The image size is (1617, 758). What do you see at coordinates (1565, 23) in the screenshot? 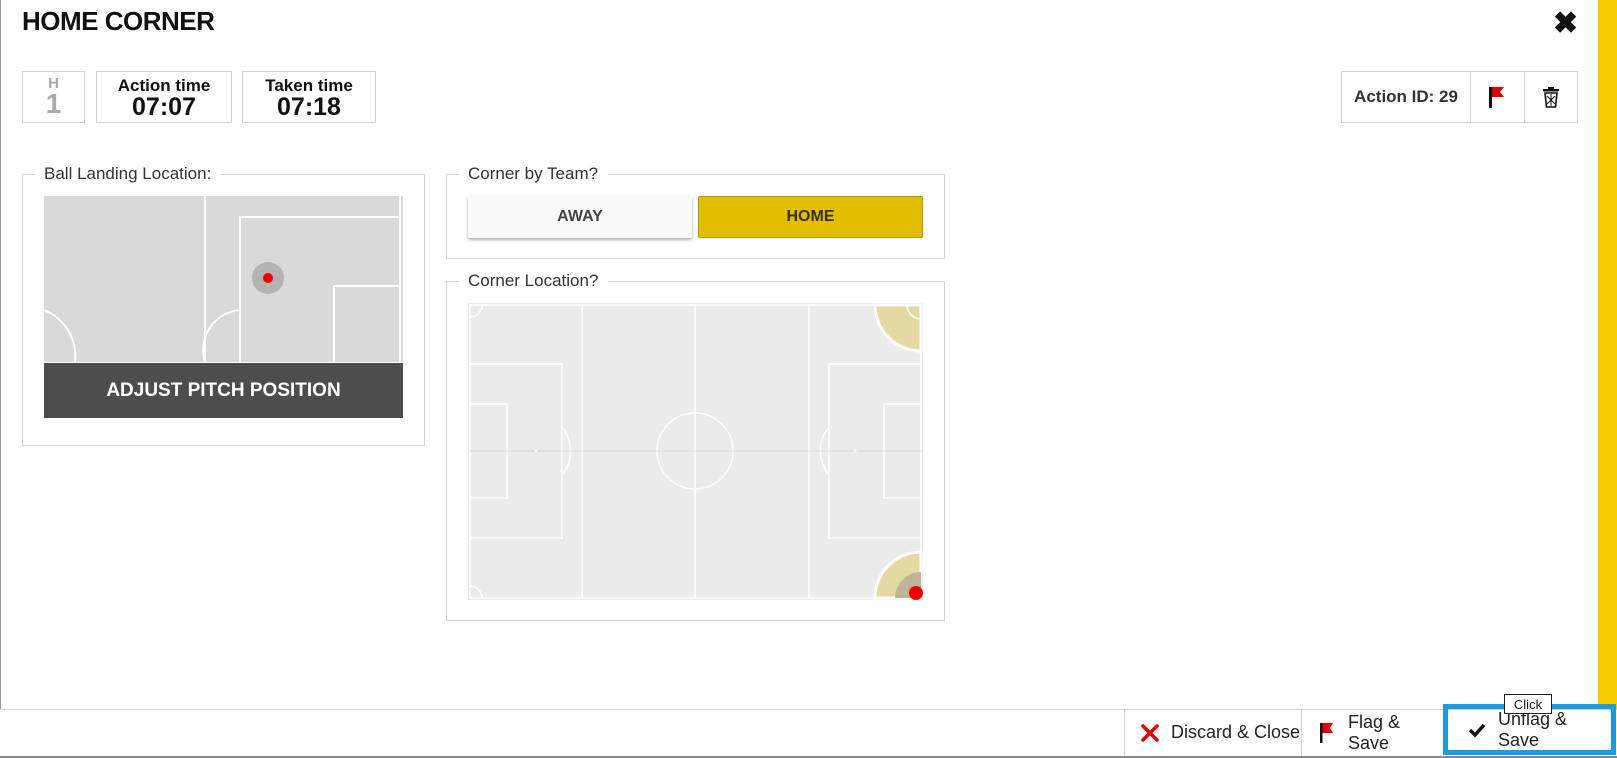
I see `close-icon: ✖` at bounding box center [1565, 23].